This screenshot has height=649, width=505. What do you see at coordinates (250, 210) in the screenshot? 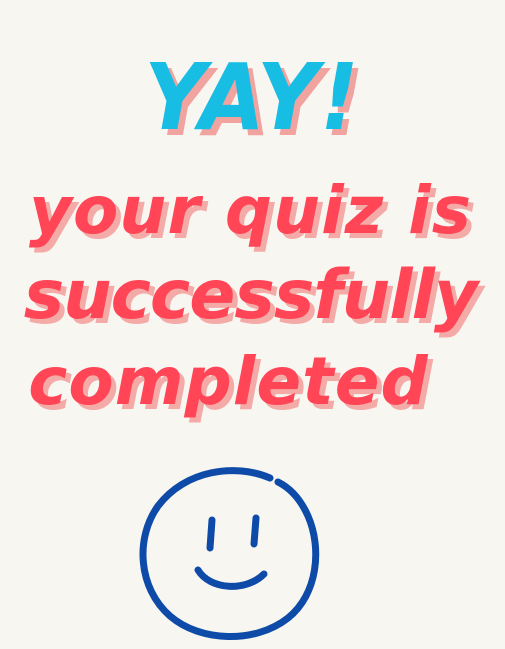
I see `message-line-1: your quiz is` at bounding box center [250, 210].